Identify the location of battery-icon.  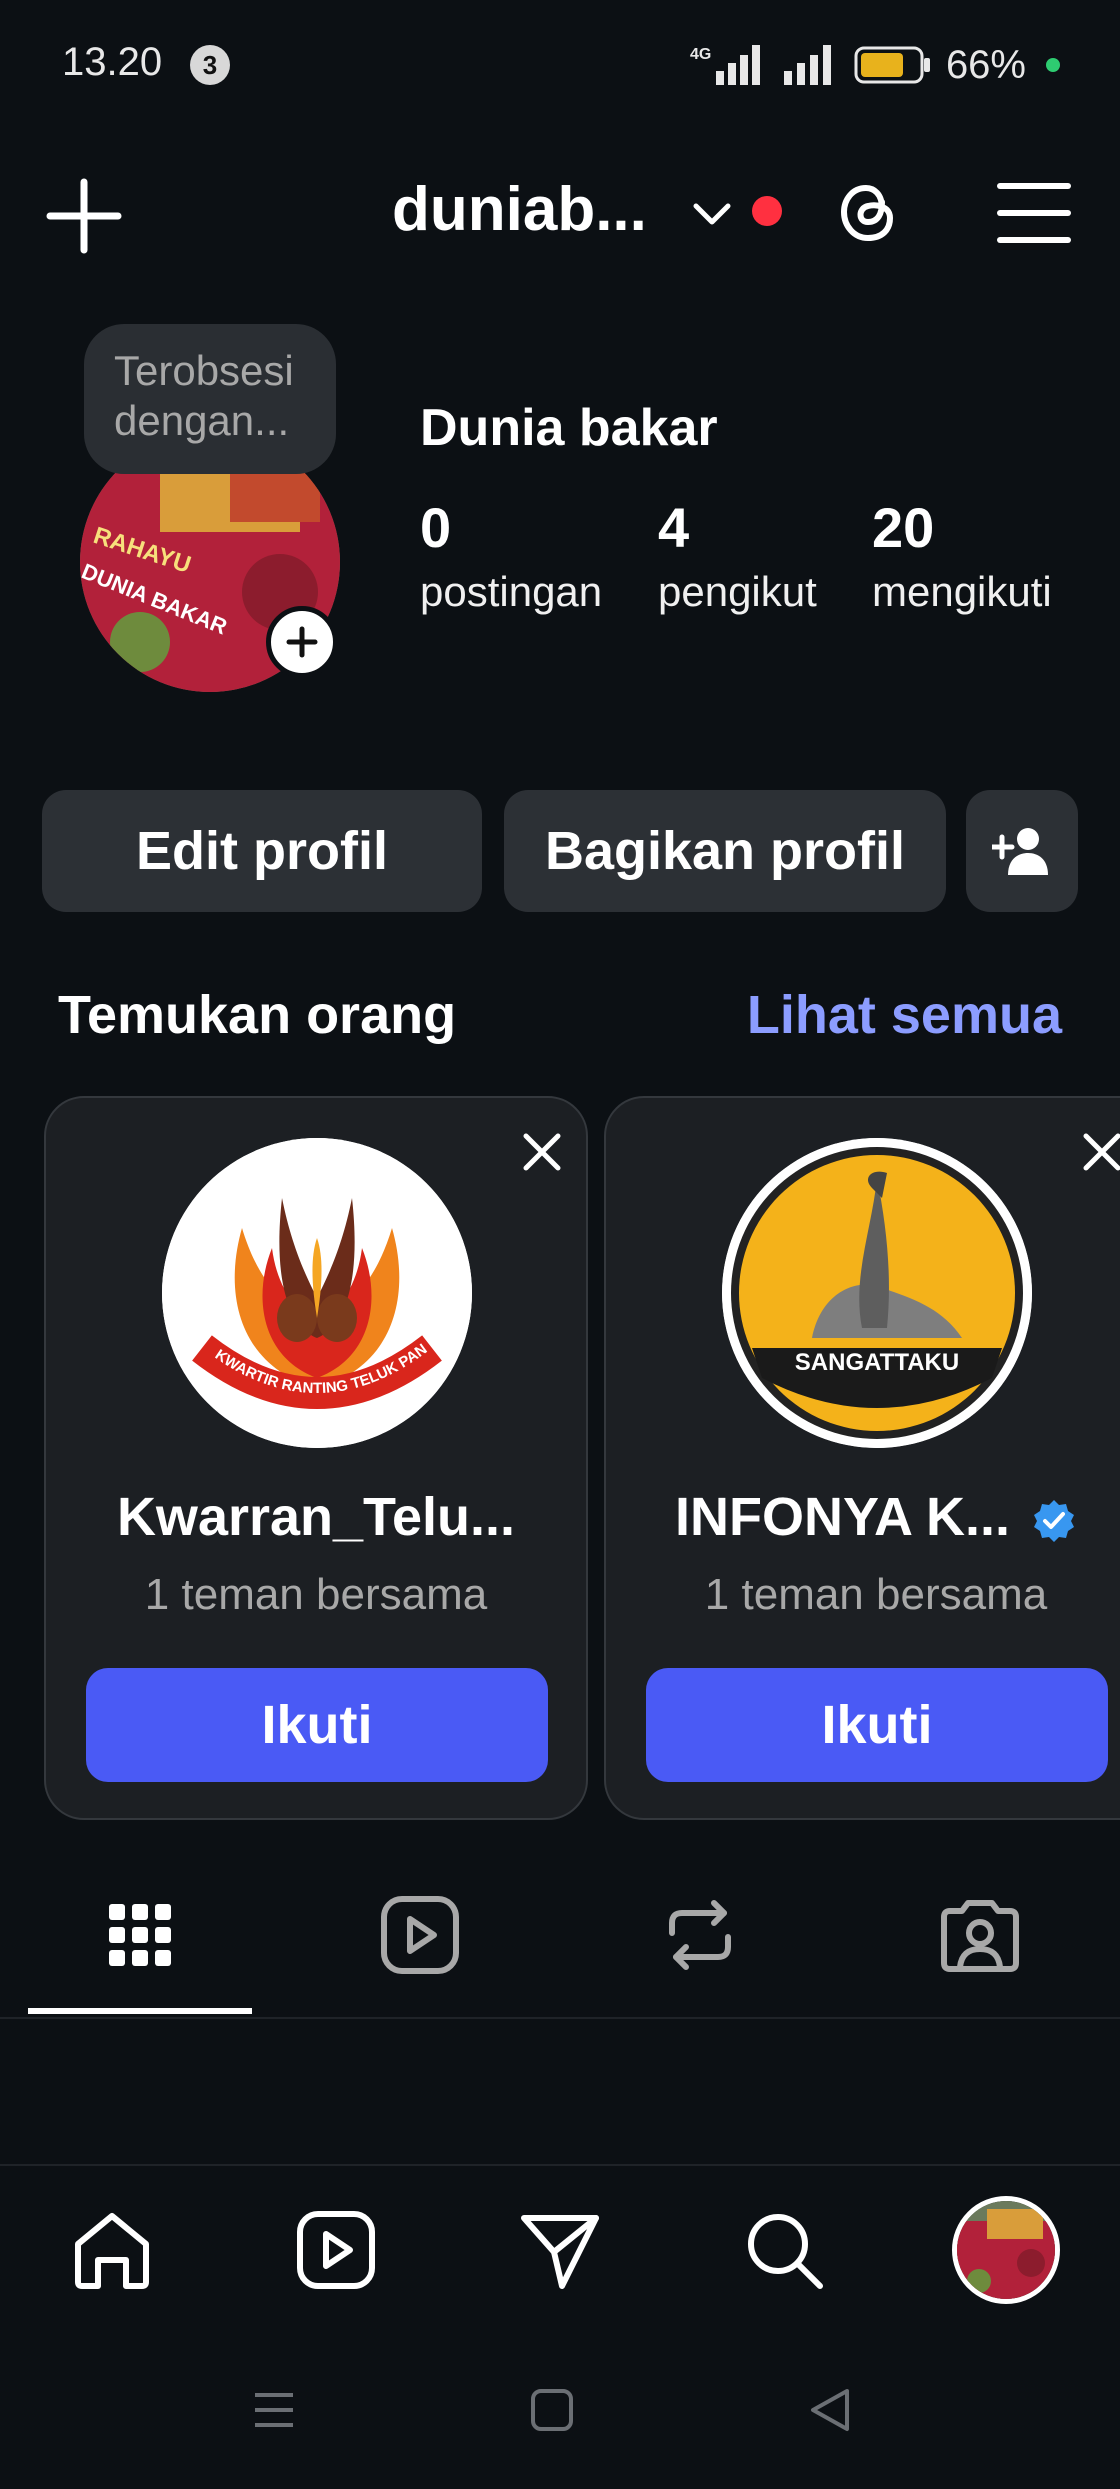
(892, 65).